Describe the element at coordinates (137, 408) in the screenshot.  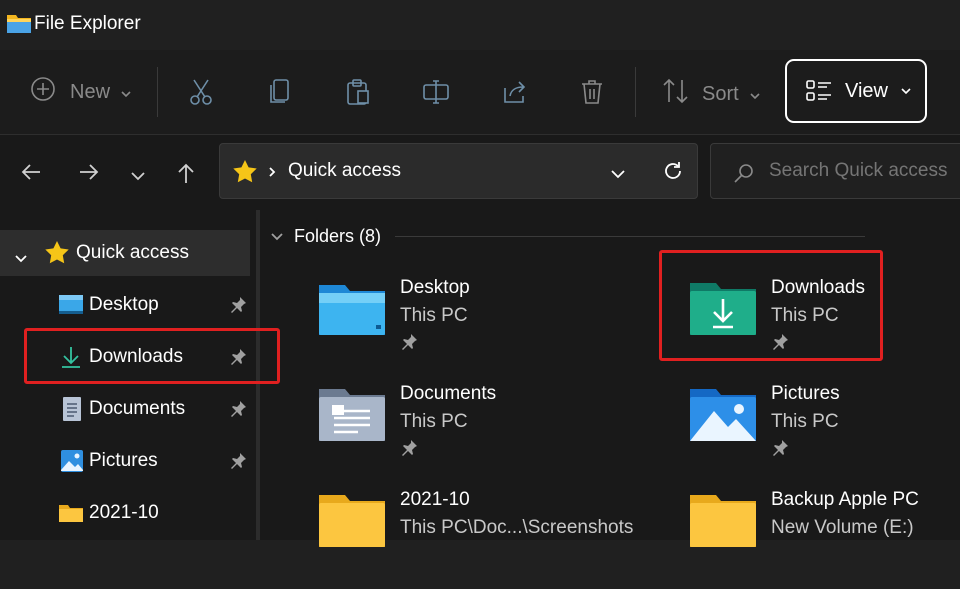
I see `sidebar-item-label: Documents` at that location.